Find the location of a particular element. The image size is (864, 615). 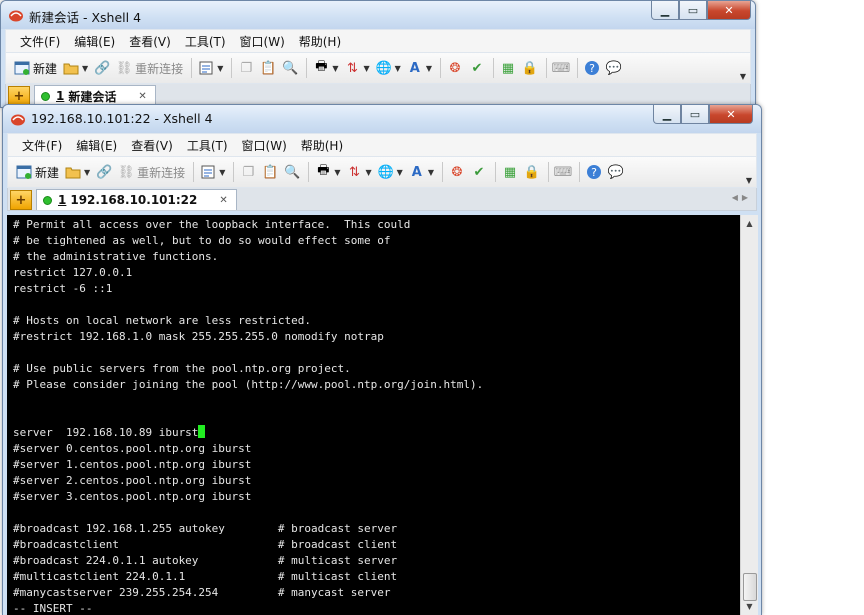

speech-bubble-icon: 💬 is located at coordinates (614, 68).